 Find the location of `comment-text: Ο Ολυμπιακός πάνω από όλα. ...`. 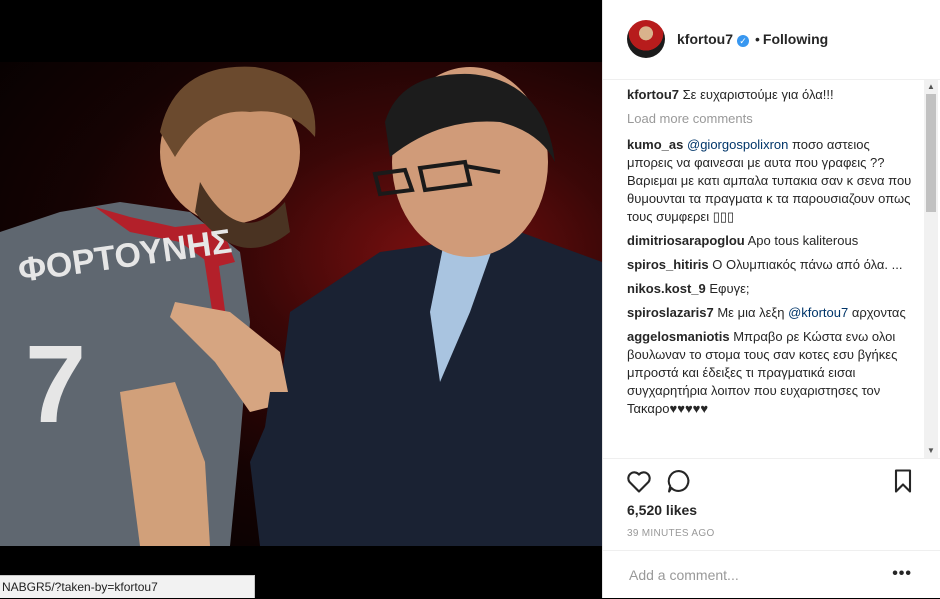

comment-text: Ο Ολυμπιακός πάνω από όλα. ... is located at coordinates (807, 264).